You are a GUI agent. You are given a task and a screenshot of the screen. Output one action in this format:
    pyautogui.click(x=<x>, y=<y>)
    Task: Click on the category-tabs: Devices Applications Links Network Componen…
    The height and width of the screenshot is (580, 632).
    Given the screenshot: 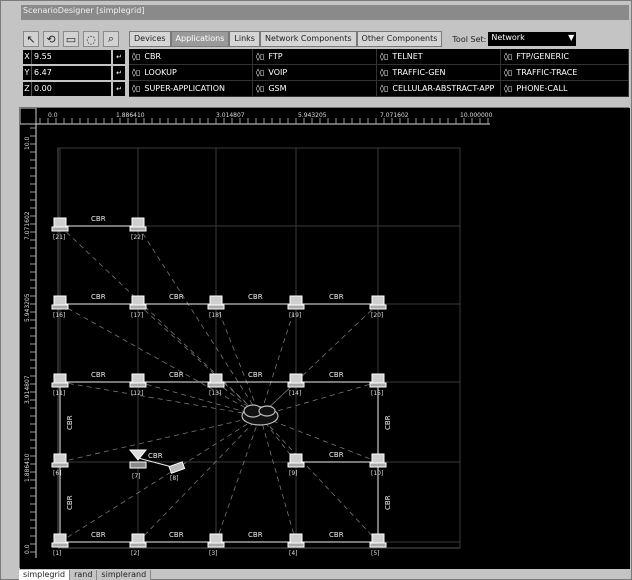 What is the action you would take?
    pyautogui.click(x=354, y=39)
    